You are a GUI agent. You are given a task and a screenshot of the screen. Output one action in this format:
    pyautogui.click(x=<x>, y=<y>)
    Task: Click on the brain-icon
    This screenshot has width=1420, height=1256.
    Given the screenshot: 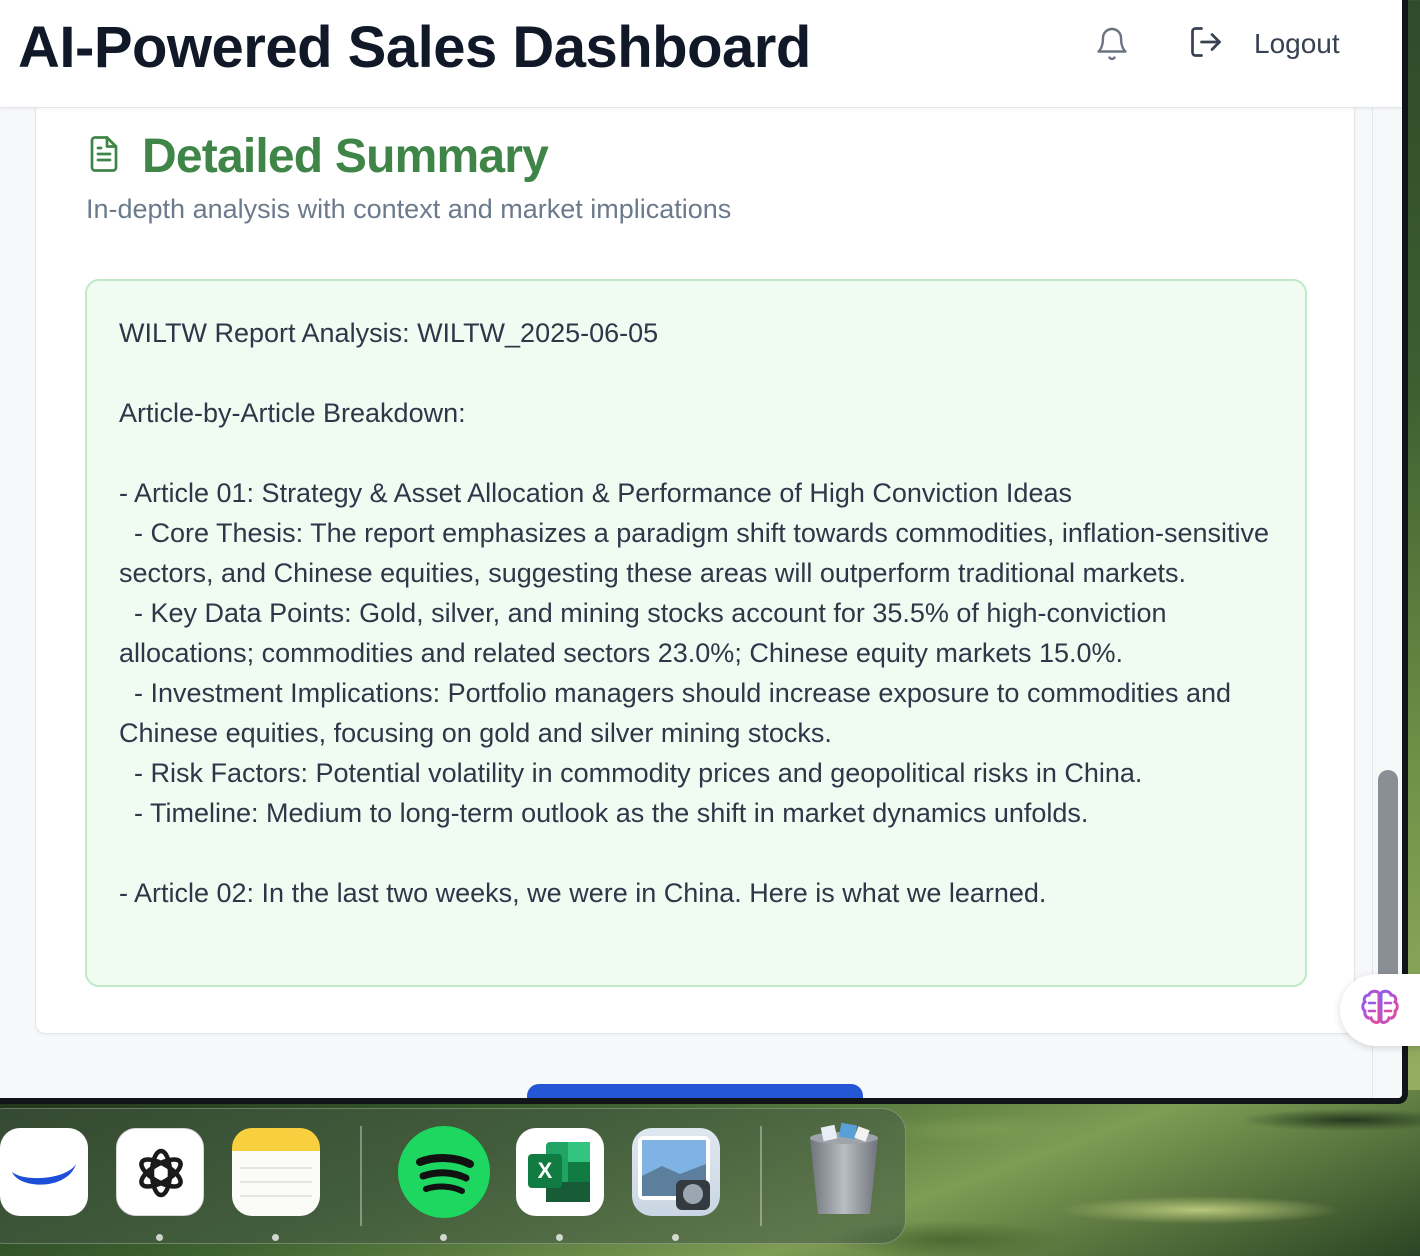 What is the action you would take?
    pyautogui.click(x=1380, y=1010)
    